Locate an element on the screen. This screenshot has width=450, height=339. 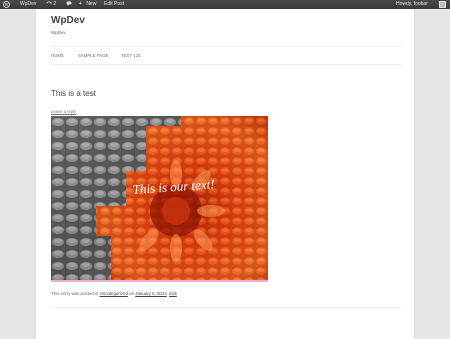
edit-link: Edit is located at coordinates (173, 293).